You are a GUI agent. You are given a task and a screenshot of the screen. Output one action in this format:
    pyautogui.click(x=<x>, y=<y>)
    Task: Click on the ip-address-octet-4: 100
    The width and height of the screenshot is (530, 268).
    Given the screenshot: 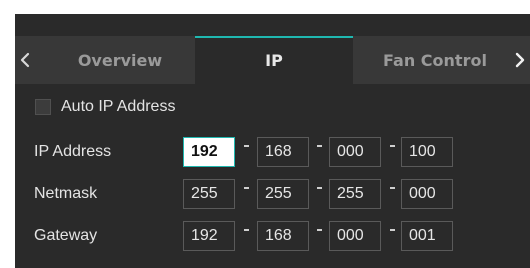 What is the action you would take?
    pyautogui.click(x=427, y=152)
    